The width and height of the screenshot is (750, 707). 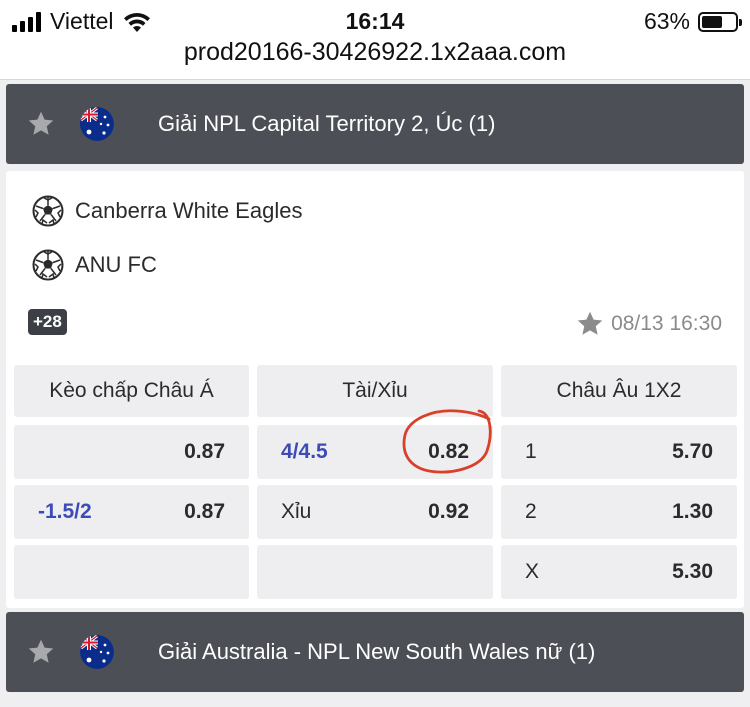 What do you see at coordinates (327, 123) in the screenshot?
I see `league-name: Giải NPL Capital Territory 2, Úc (1)` at bounding box center [327, 123].